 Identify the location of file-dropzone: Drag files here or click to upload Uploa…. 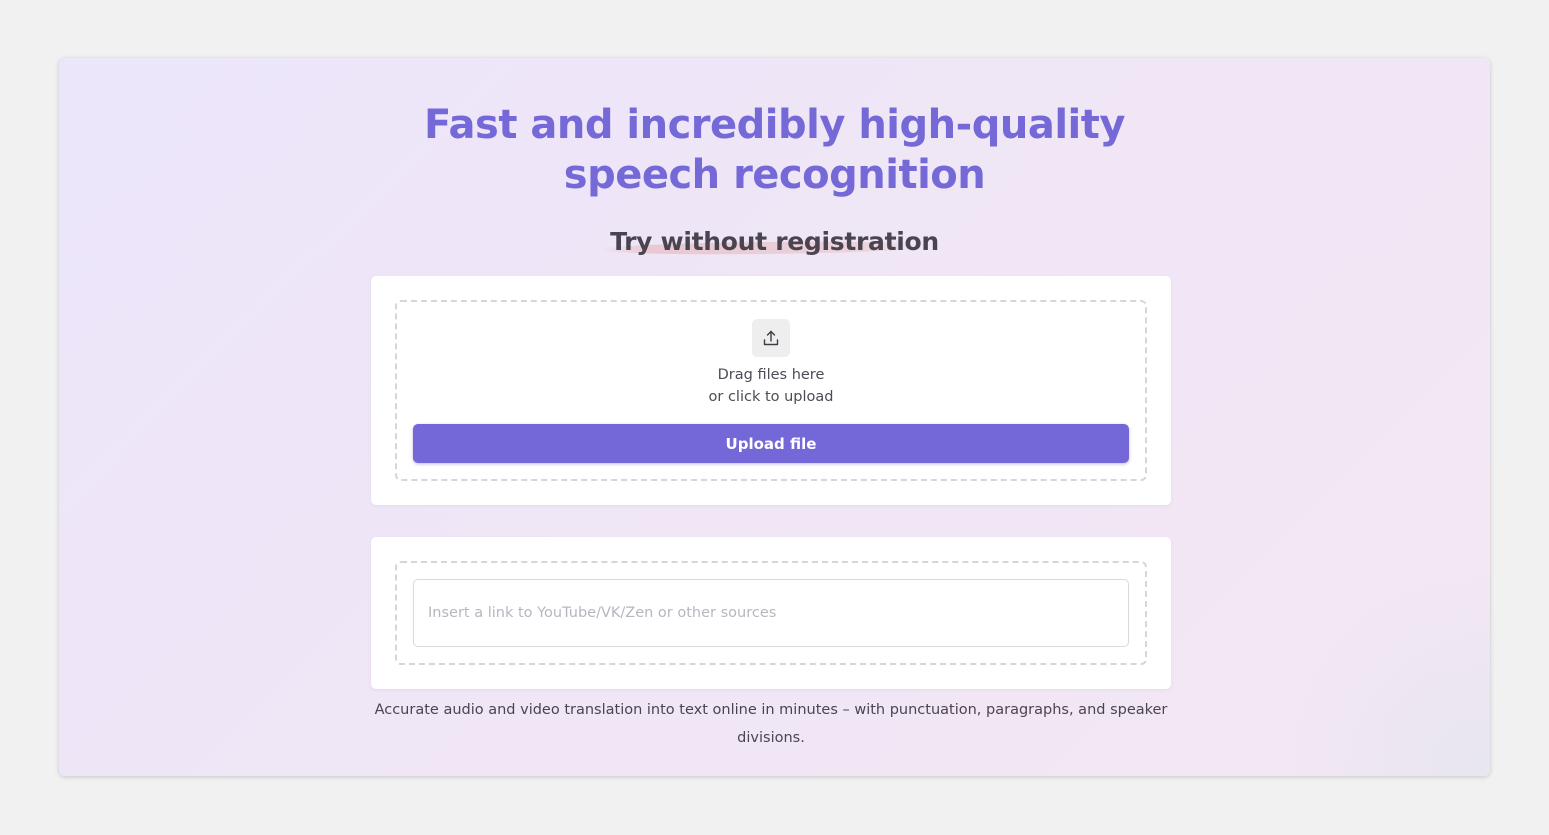
(771, 390).